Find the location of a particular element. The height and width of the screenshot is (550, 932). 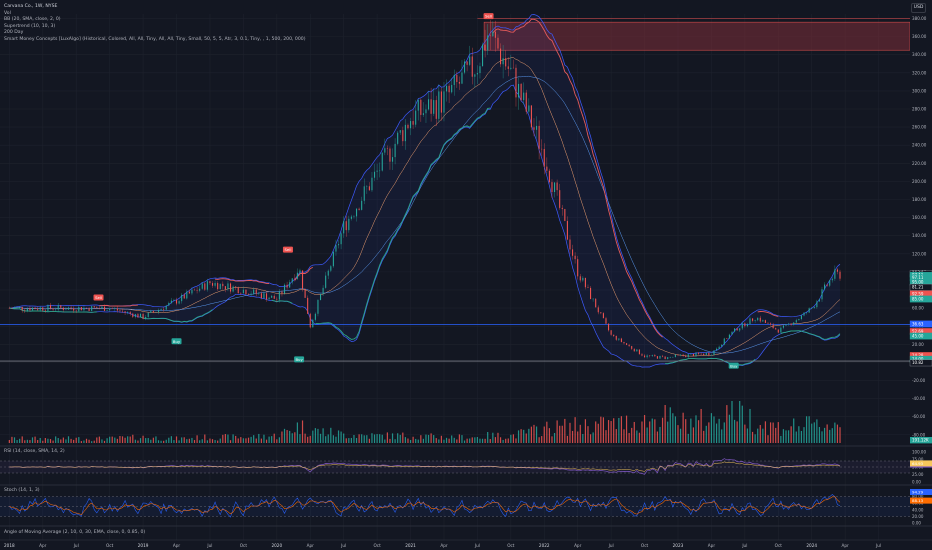

price-tag-label: 85.00 is located at coordinates (918, 298).